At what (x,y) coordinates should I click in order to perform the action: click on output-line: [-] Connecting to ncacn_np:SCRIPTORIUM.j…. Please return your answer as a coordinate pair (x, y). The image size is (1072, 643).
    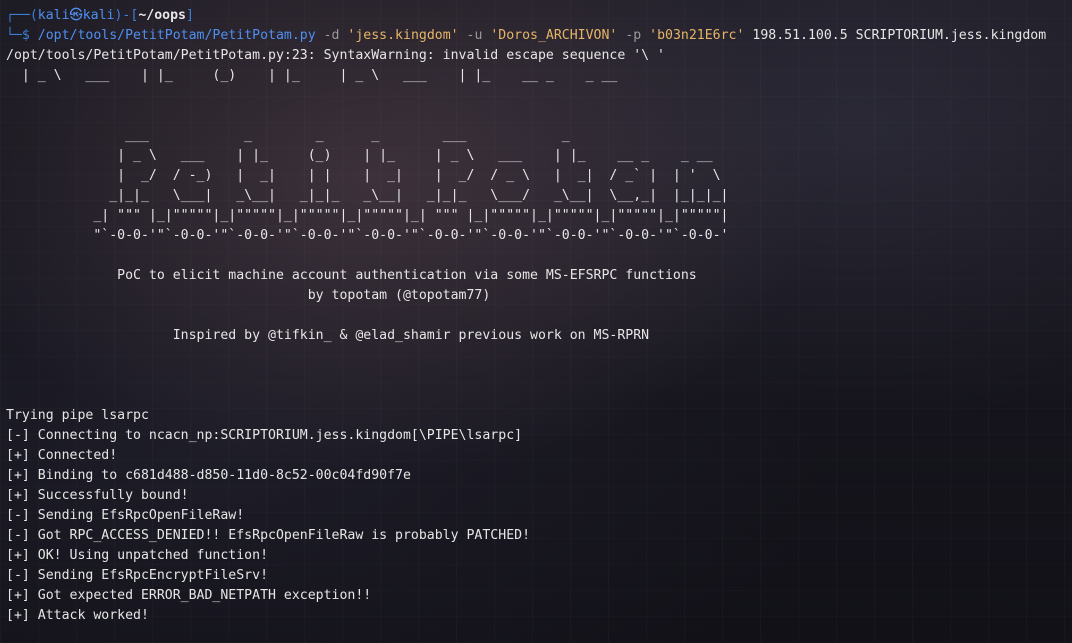
    Looking at the image, I should click on (264, 435).